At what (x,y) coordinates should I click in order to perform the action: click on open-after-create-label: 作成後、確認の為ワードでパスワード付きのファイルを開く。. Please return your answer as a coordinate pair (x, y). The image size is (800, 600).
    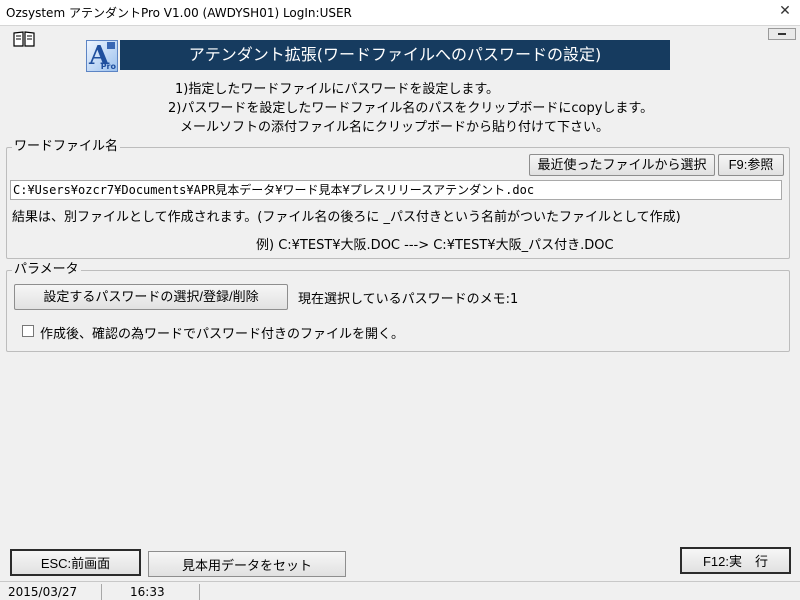
    Looking at the image, I should click on (222, 334).